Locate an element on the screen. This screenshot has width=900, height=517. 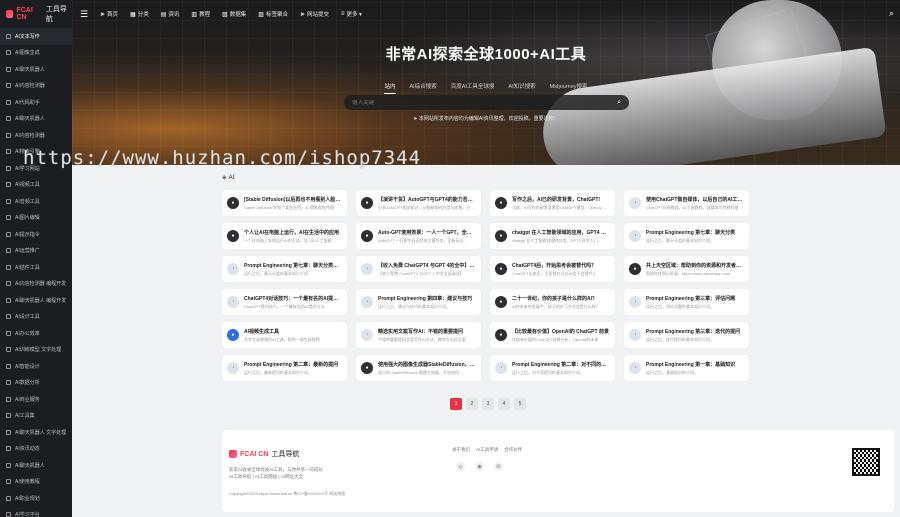
sidebar-item: AI图片编辑 is located at coordinates (36, 218).